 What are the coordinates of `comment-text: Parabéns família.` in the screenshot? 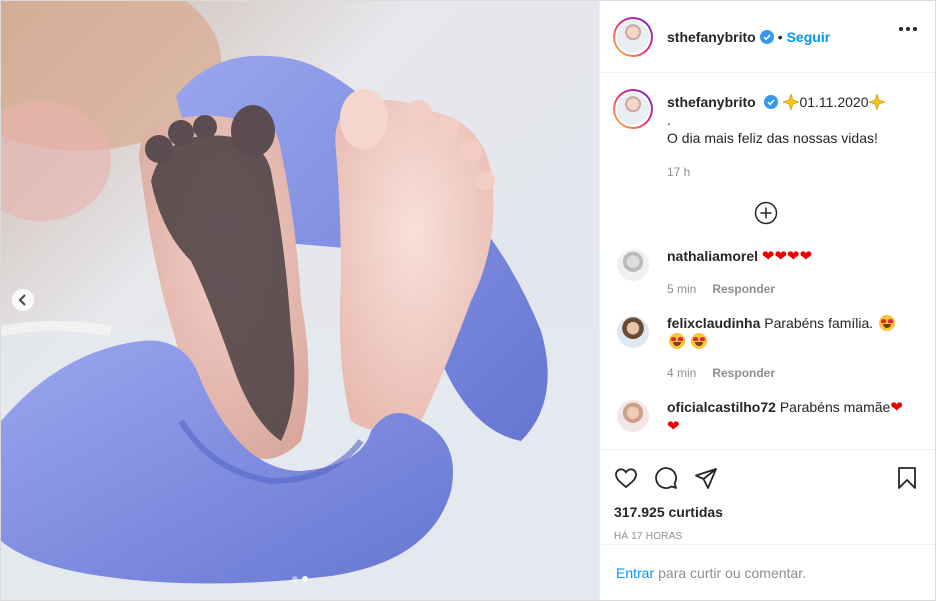 It's located at (819, 323).